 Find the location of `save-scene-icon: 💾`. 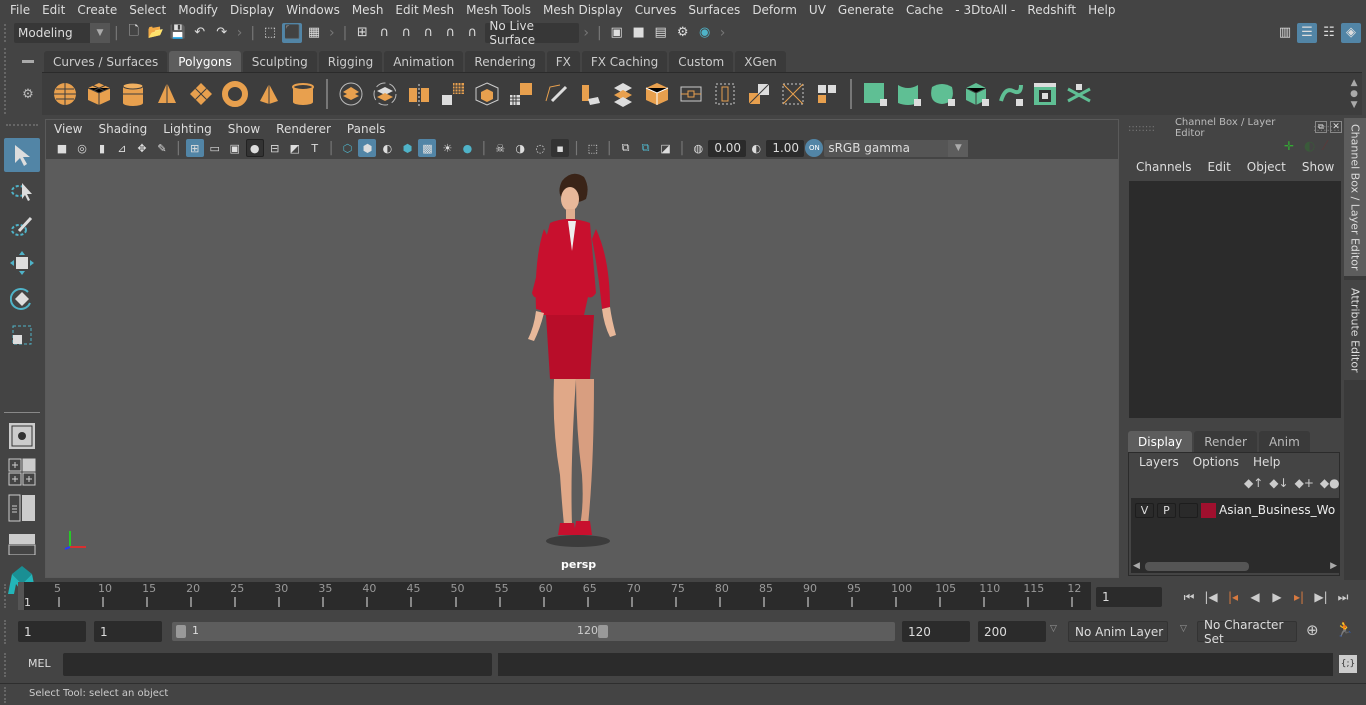

save-scene-icon: 💾 is located at coordinates (178, 33).